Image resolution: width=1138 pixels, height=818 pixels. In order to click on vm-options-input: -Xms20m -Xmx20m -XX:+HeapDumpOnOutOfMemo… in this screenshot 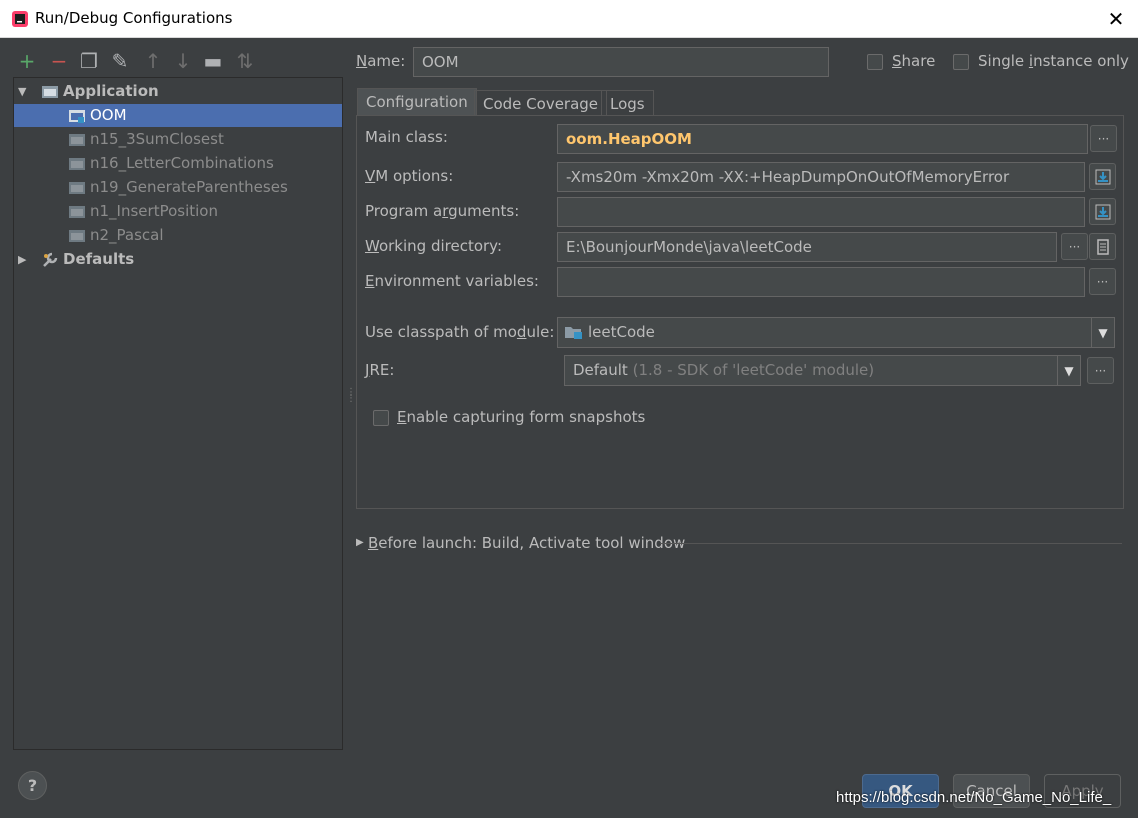, I will do `click(821, 177)`.